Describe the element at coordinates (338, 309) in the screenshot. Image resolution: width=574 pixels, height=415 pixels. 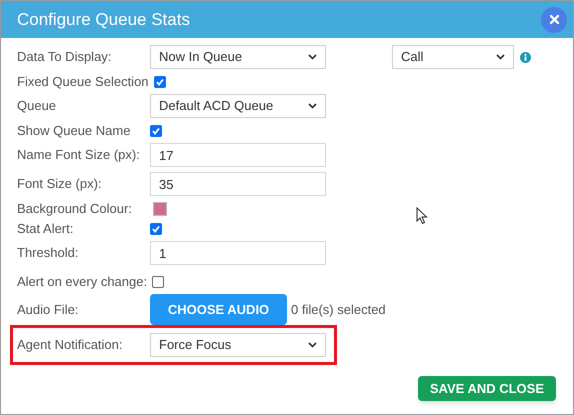
I see `file-status-text: 0 file(s) selected` at that location.